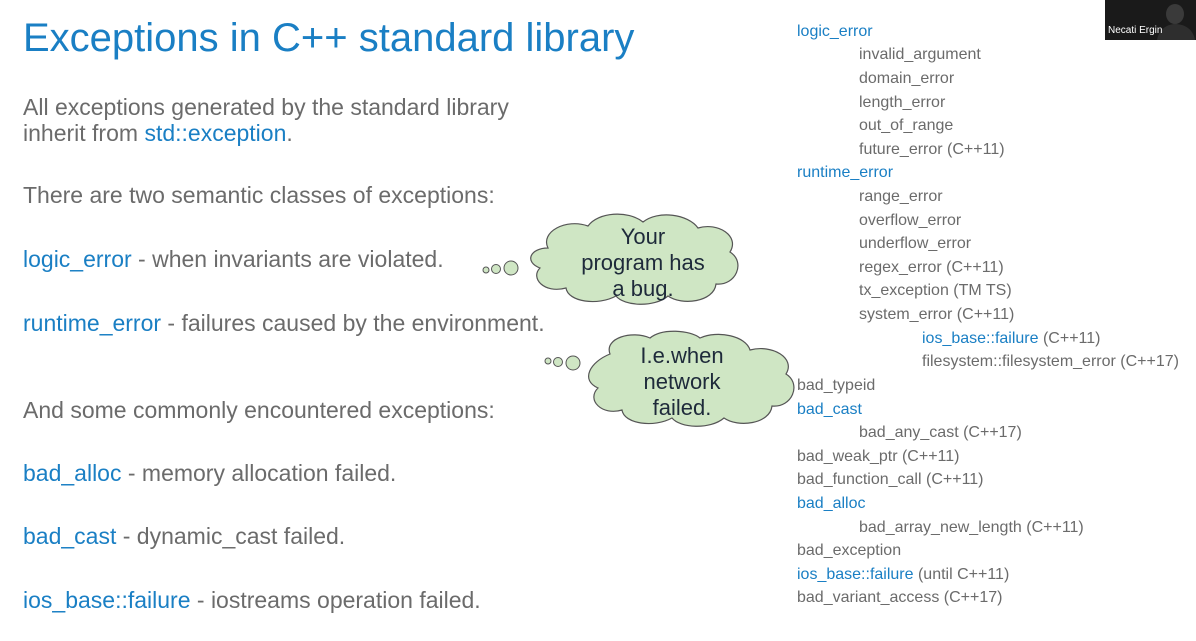 The height and width of the screenshot is (641, 1196). What do you see at coordinates (836, 385) in the screenshot?
I see `hierarchy-item: bad_typeid` at bounding box center [836, 385].